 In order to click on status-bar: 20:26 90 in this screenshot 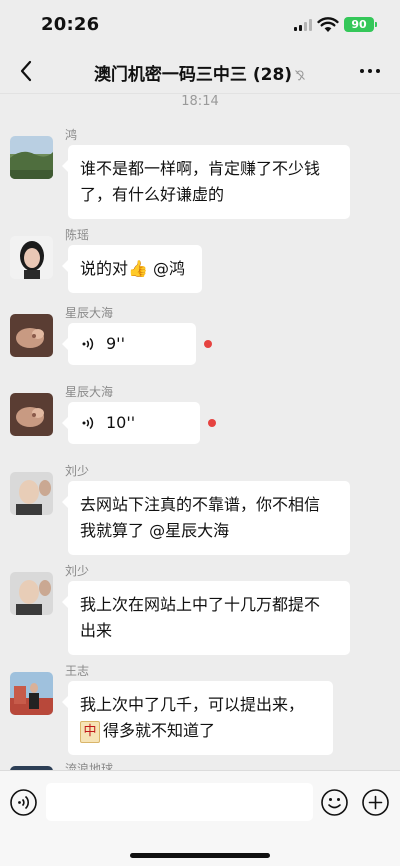, I will do `click(200, 24)`.